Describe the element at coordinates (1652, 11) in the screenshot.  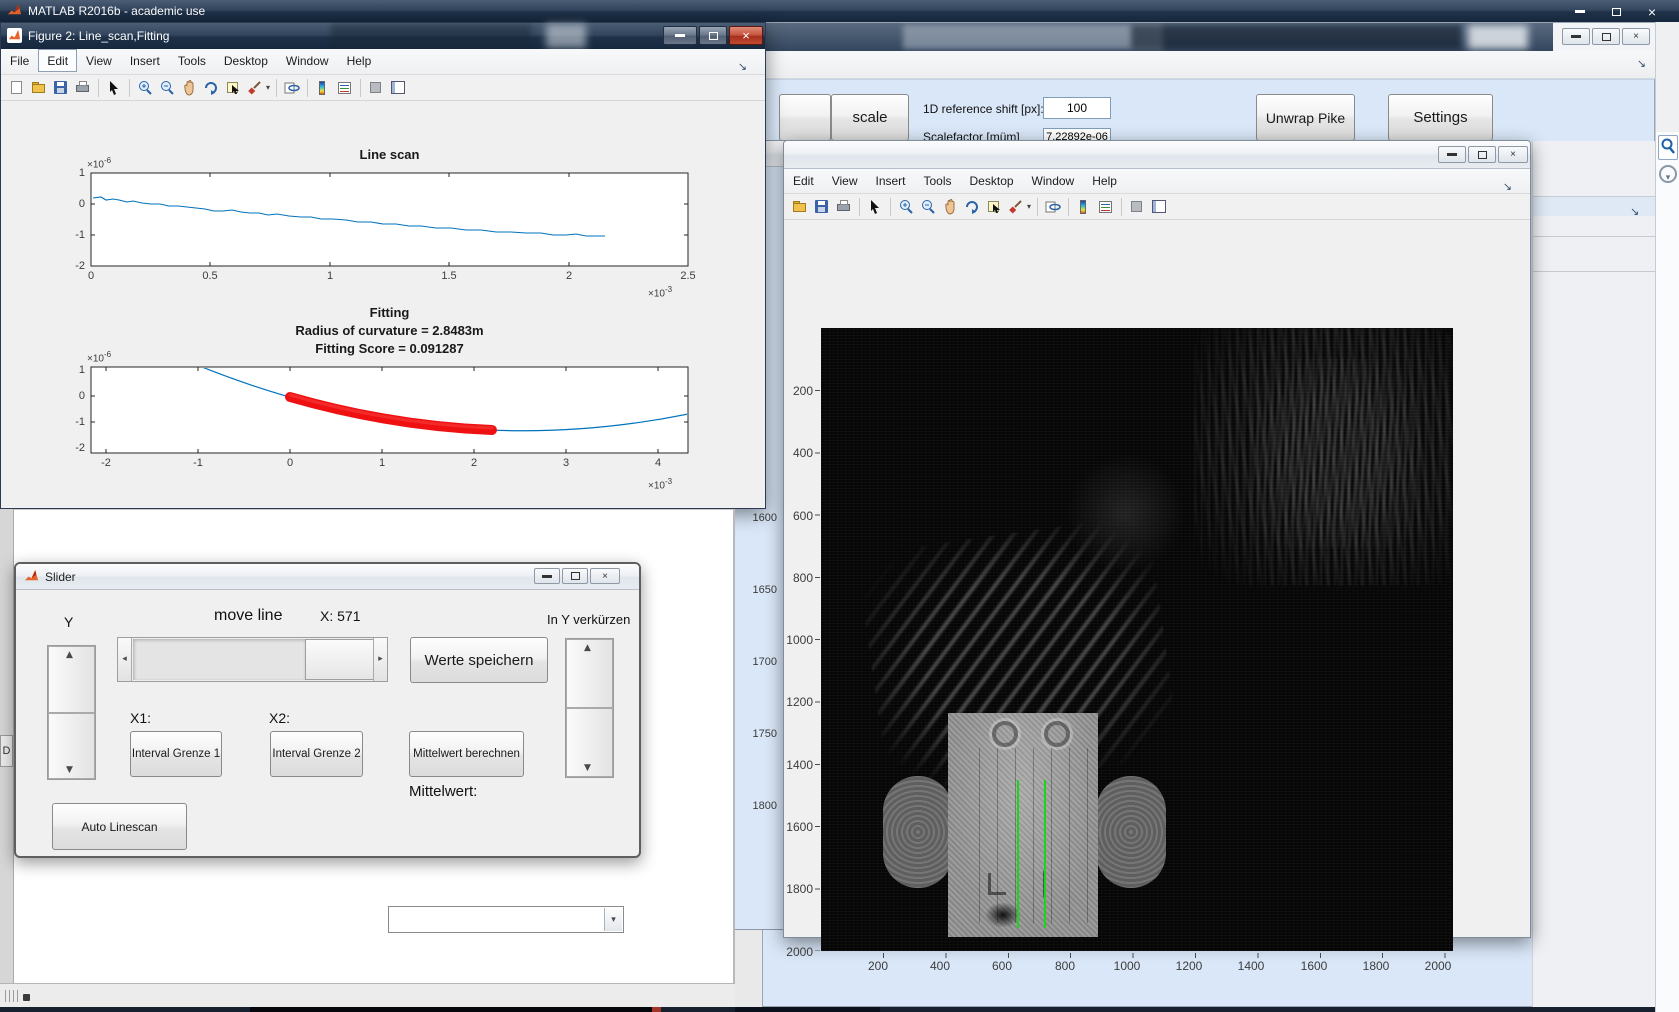
I see `close-button: ×` at that location.